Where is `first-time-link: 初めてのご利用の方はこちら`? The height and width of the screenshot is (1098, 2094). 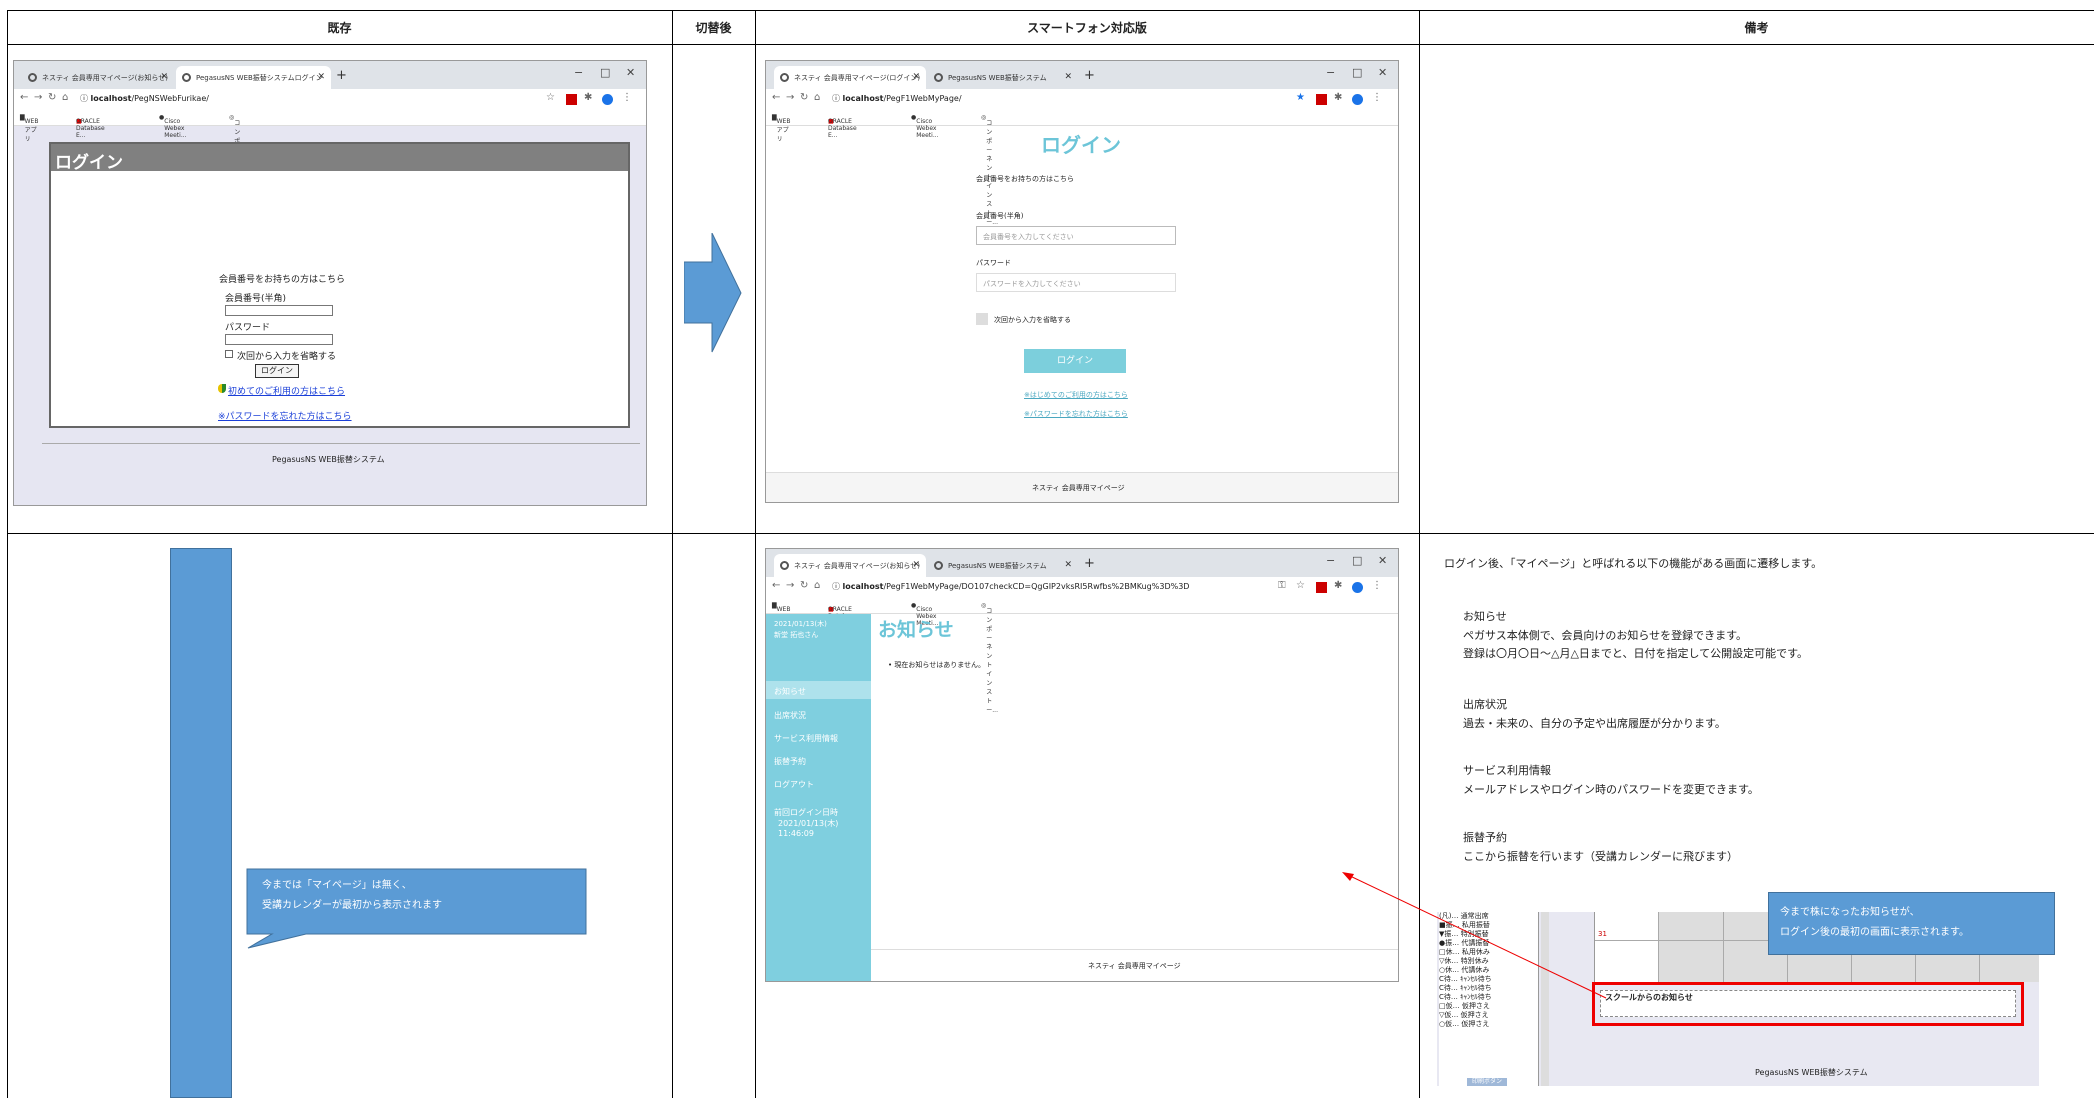
first-time-link: 初めてのご利用の方はこちら is located at coordinates (286, 390).